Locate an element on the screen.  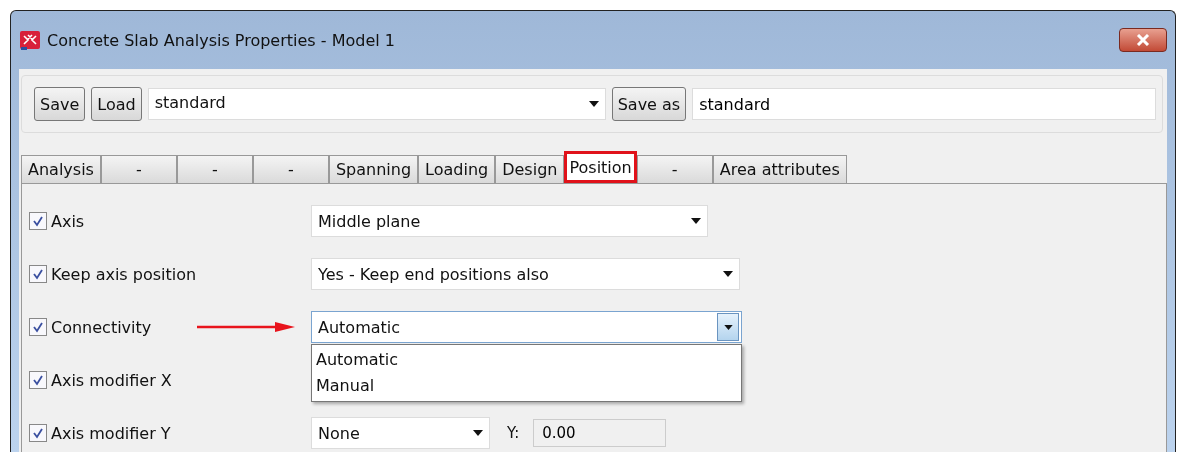
dropdown: Yes - Keep end positions also is located at coordinates (525, 274).